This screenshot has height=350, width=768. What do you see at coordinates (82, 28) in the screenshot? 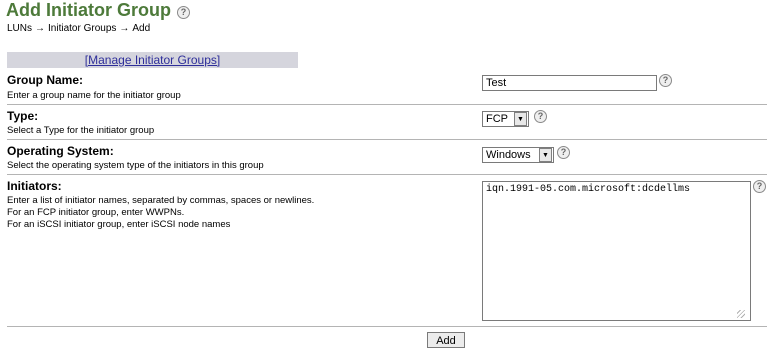
I see `breadcrumb-item-initiator-groups: Initiator Groups` at bounding box center [82, 28].